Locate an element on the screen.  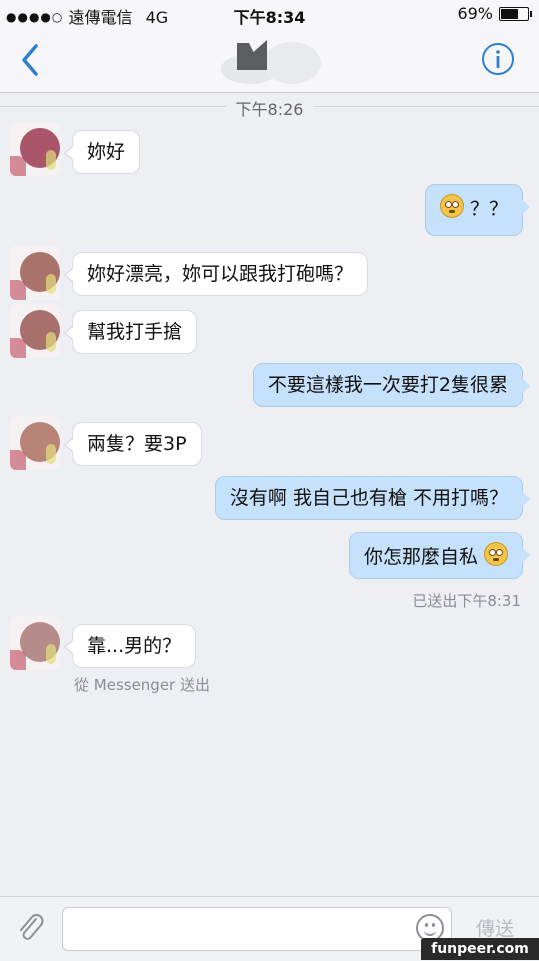
conversation-header is located at coordinates (269, 60).